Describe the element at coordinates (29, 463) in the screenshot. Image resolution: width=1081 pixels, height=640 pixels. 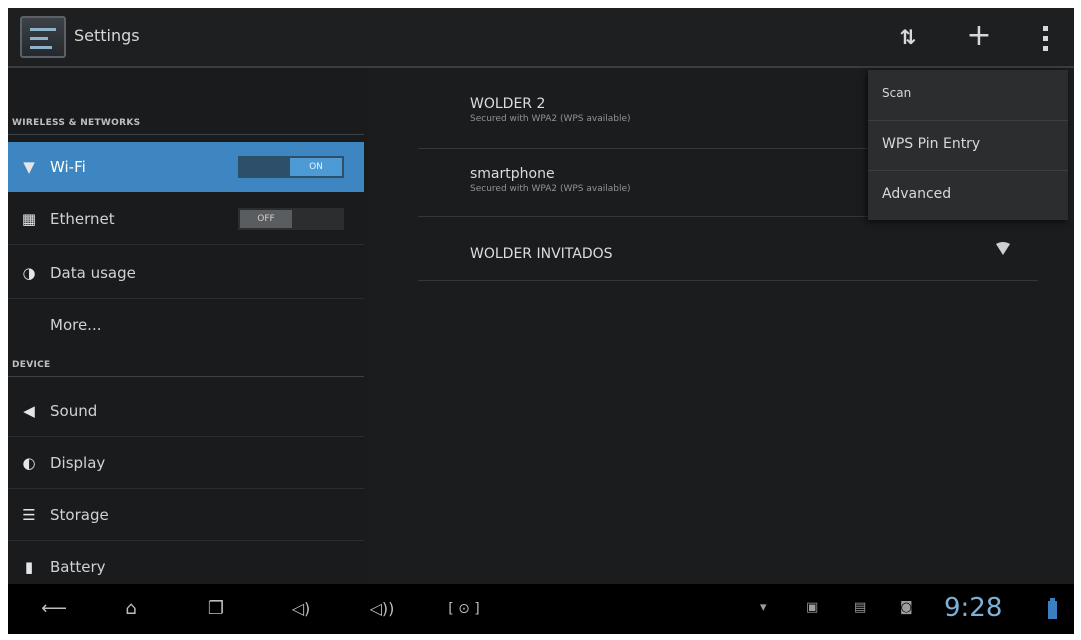
I see `display-icon: ◐` at that location.